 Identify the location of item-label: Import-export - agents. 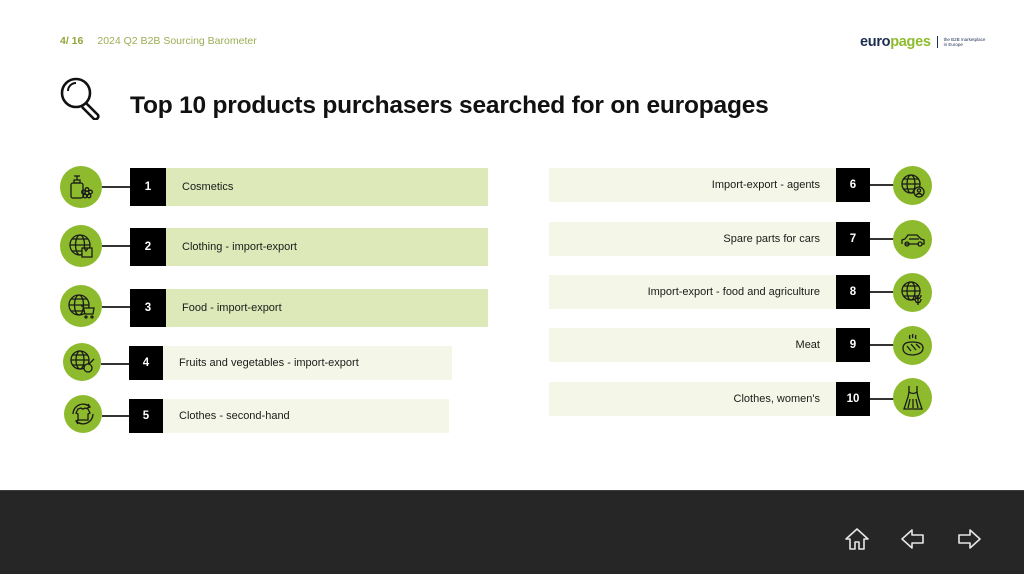
(692, 185).